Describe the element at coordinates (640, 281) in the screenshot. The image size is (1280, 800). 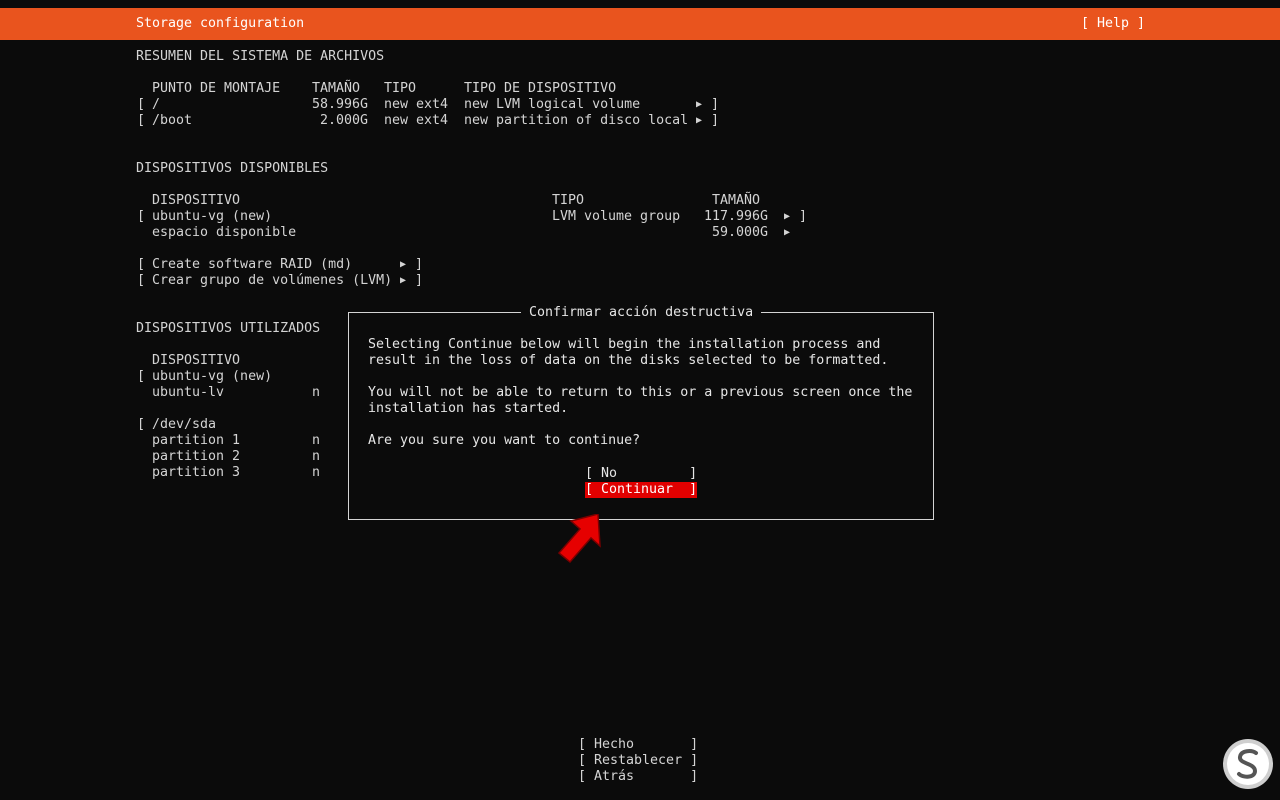
I see `create-lvm-button: [ Crear grupo de volúmenes (LVM) ▶ ]` at that location.